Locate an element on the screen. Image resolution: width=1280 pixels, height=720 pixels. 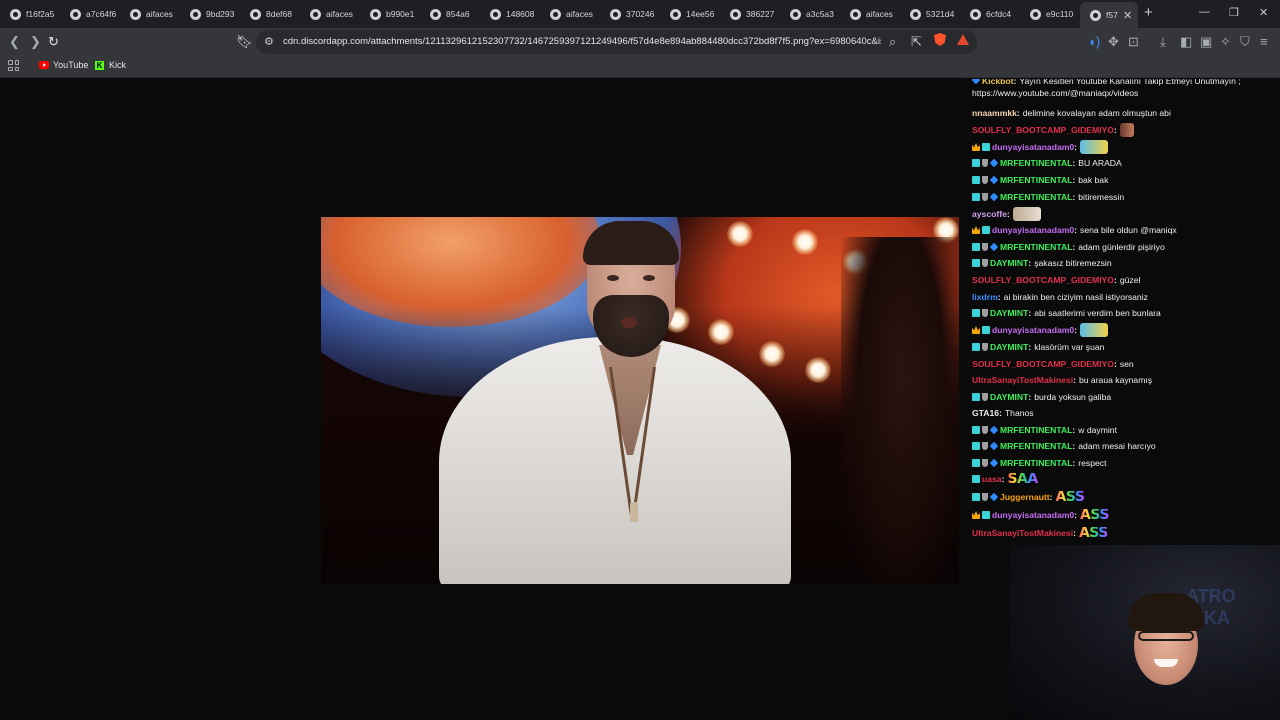
vpn-icon: ⛉ is located at coordinates (1245, 42).